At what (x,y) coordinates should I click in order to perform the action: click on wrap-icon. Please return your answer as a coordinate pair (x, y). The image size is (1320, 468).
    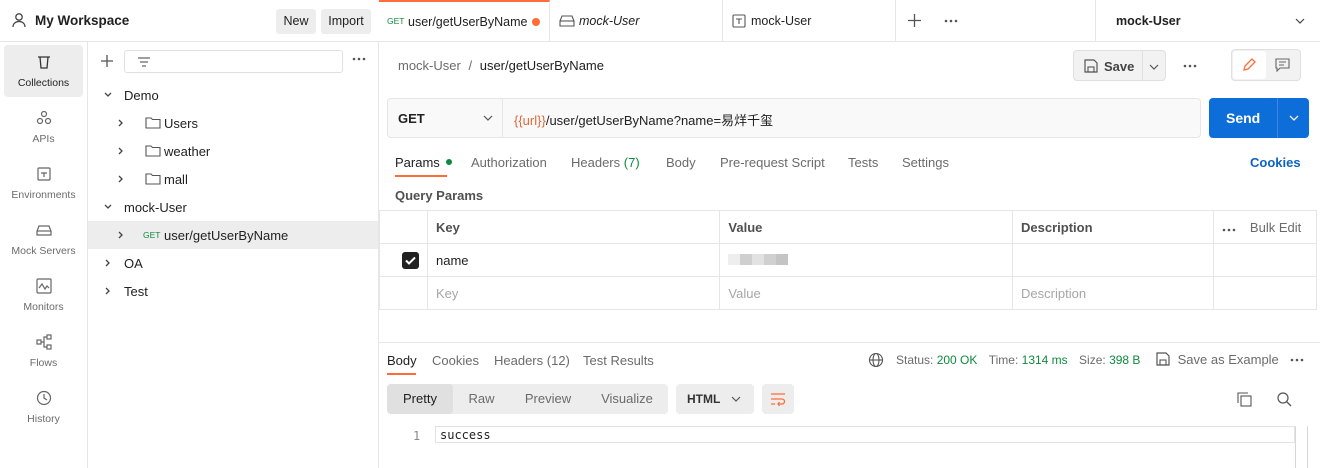
    Looking at the image, I should click on (778, 399).